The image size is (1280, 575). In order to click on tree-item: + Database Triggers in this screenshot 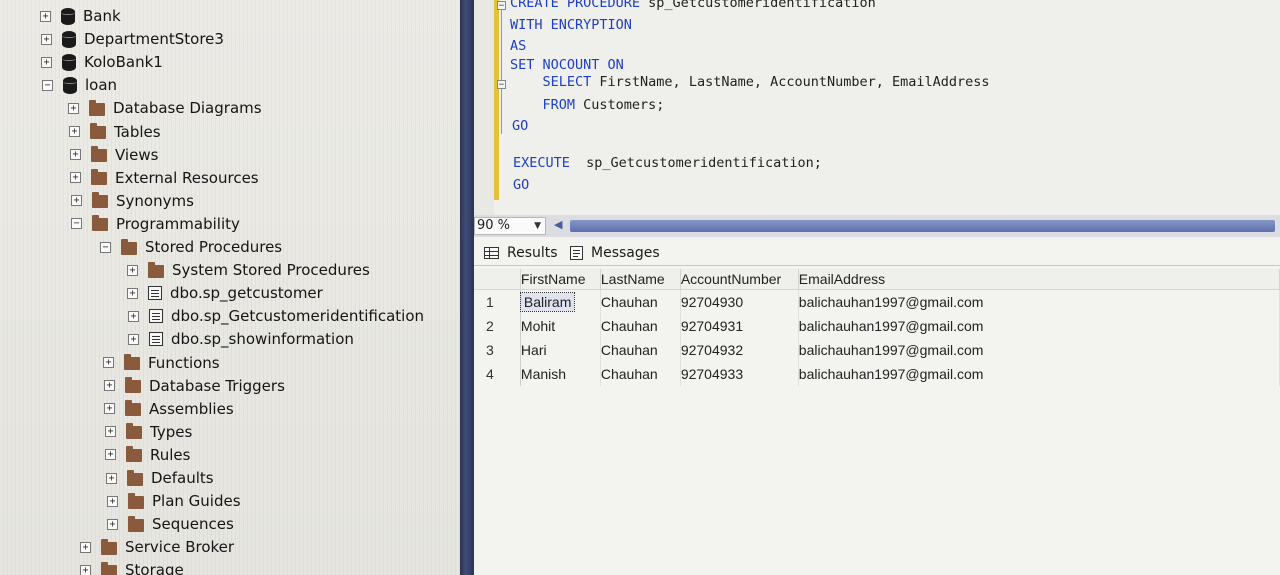, I will do `click(194, 386)`.